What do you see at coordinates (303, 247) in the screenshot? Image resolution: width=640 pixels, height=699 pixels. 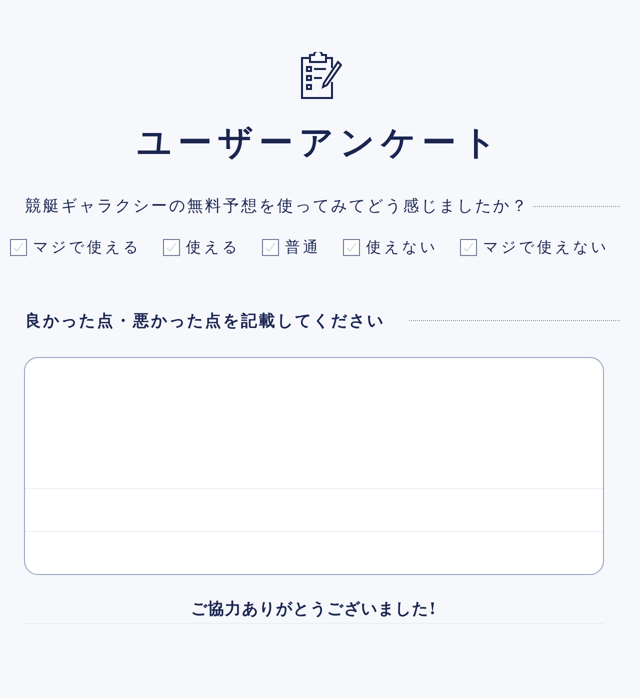 I see `option-label: 普通` at bounding box center [303, 247].